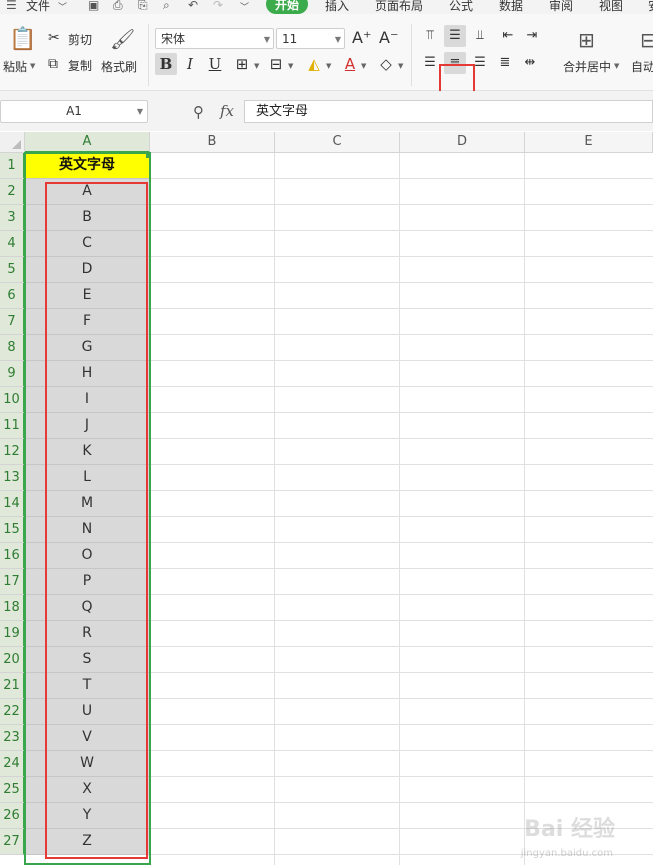 This screenshot has height=865, width=653. I want to click on row-header: 5, so click(12, 270).